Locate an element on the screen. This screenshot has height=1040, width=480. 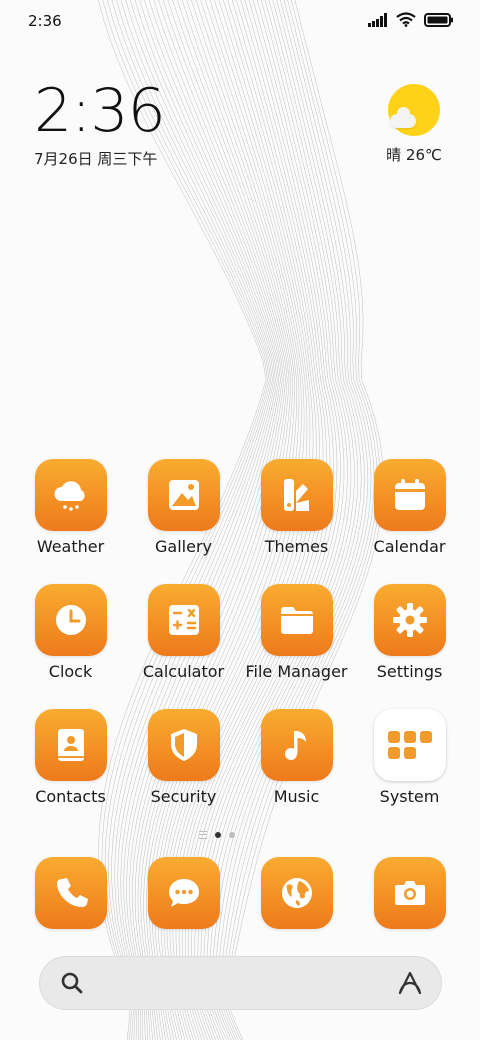
battery-icon is located at coordinates (438, 19).